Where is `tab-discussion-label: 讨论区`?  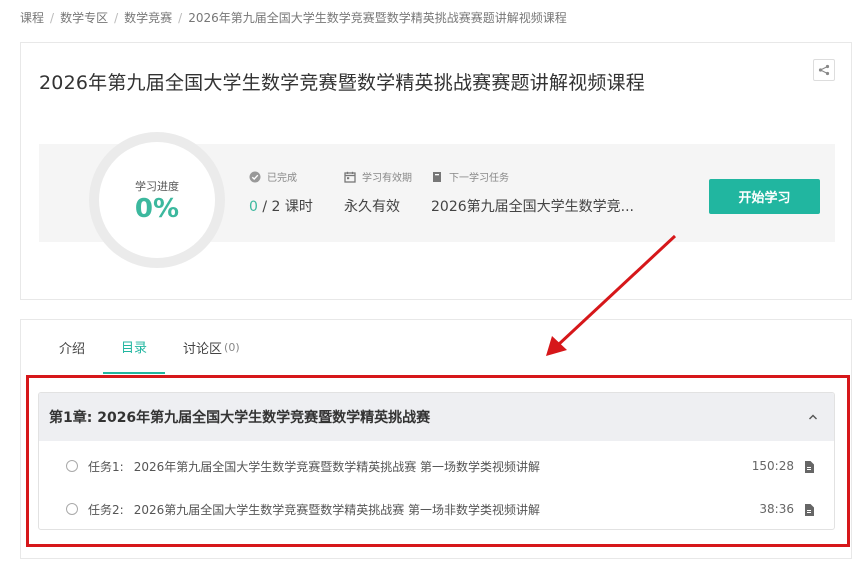
tab-discussion-label: 讨论区 is located at coordinates (203, 349).